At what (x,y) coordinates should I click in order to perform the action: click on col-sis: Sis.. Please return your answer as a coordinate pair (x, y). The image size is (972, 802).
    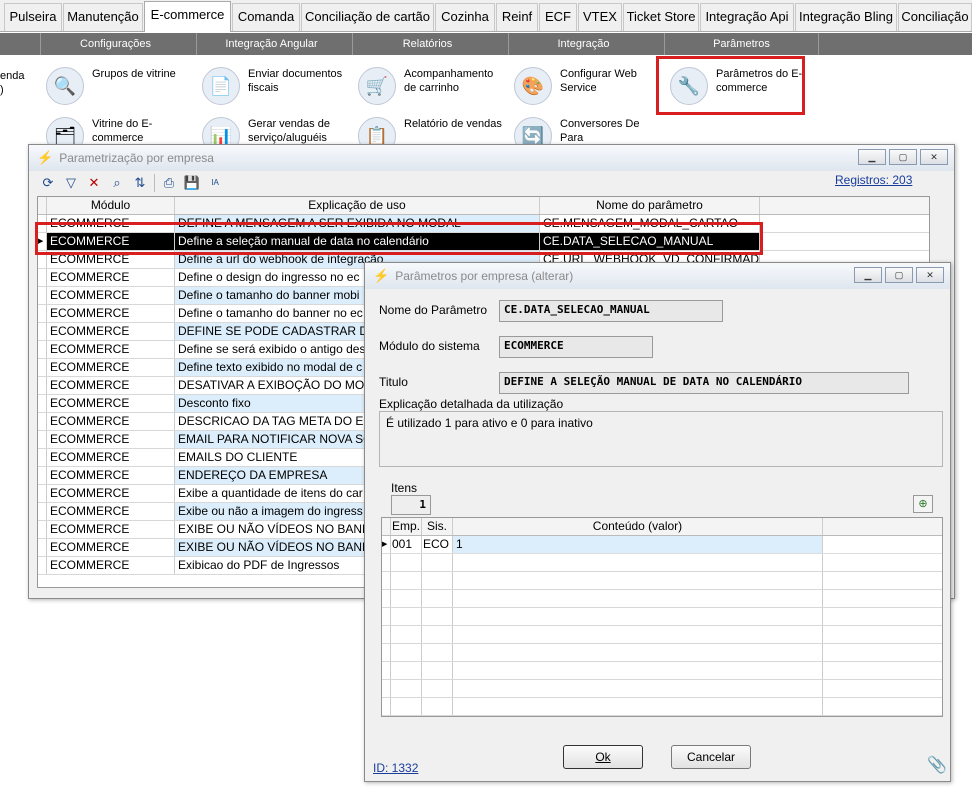
    Looking at the image, I should click on (437, 526).